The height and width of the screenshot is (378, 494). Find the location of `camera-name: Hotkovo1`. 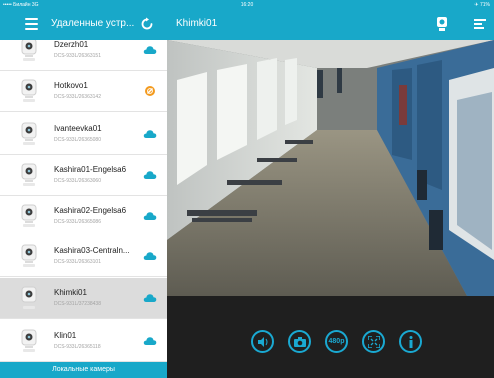

camera-name: Hotkovo1 is located at coordinates (71, 85).